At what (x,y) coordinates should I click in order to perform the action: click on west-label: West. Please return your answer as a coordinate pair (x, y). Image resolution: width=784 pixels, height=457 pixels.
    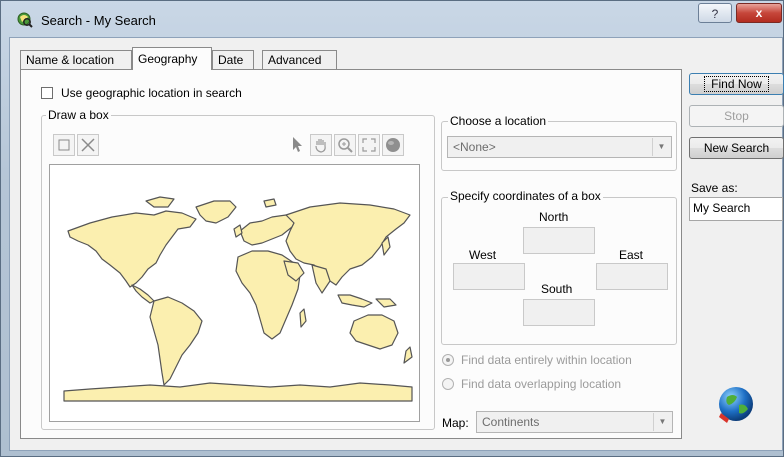
    Looking at the image, I should click on (483, 255).